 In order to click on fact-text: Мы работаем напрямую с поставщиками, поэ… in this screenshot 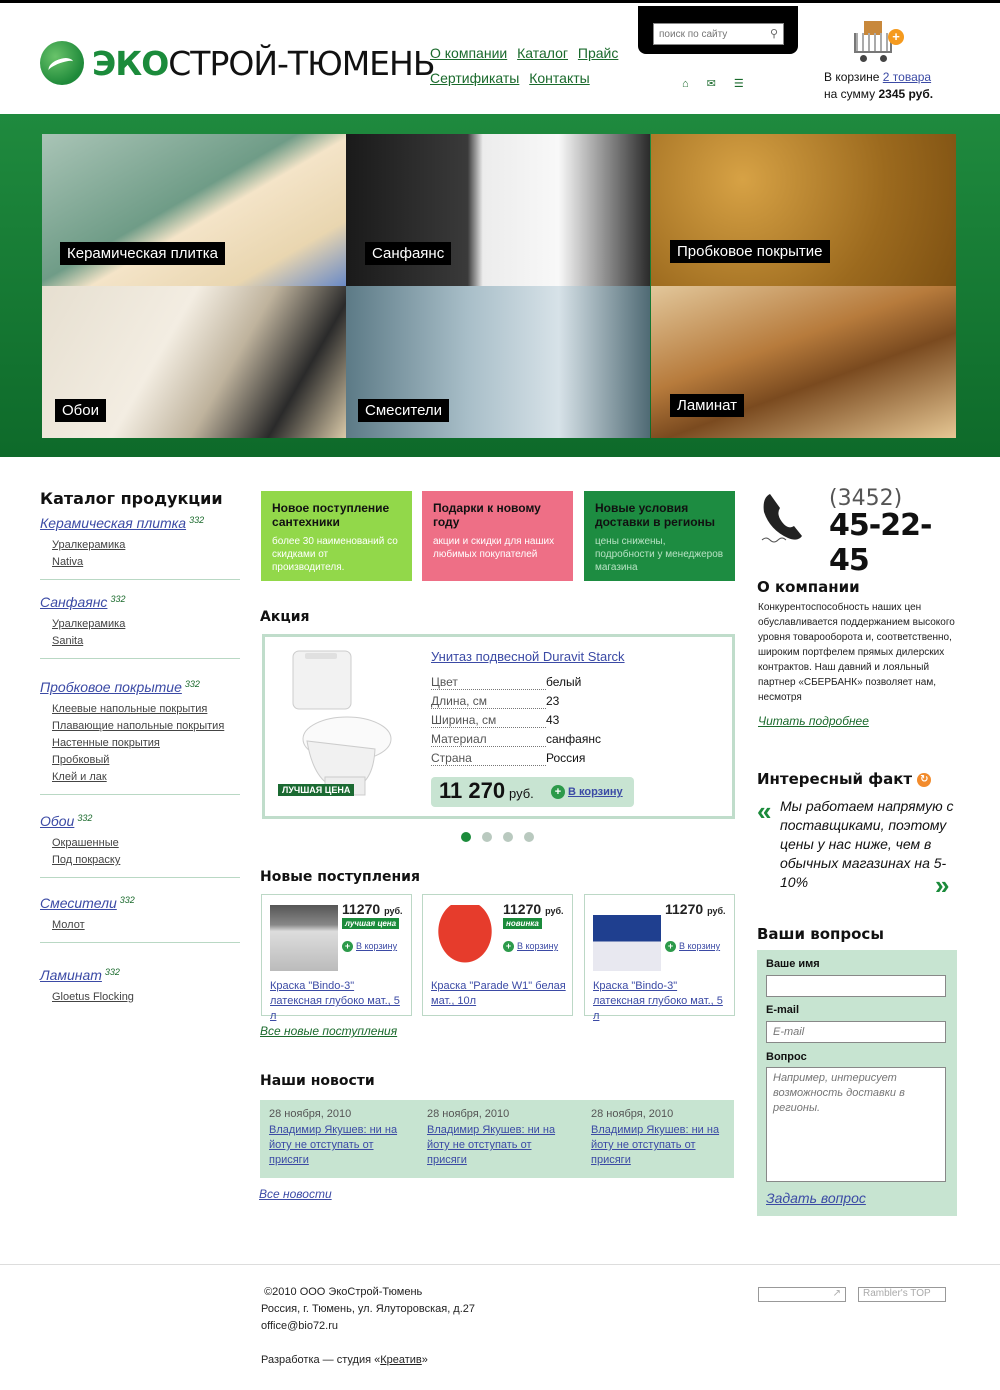, I will do `click(867, 844)`.